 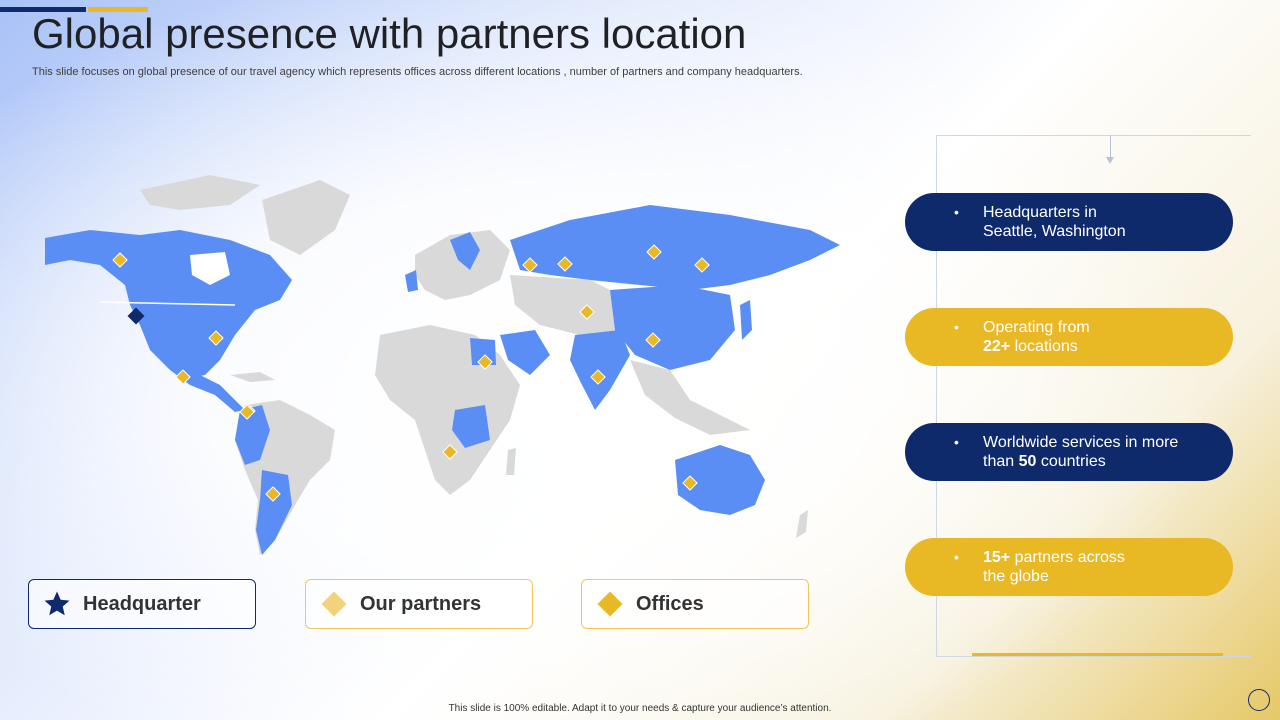 What do you see at coordinates (997, 346) in the screenshot?
I see `card-highlight: 22+` at bounding box center [997, 346].